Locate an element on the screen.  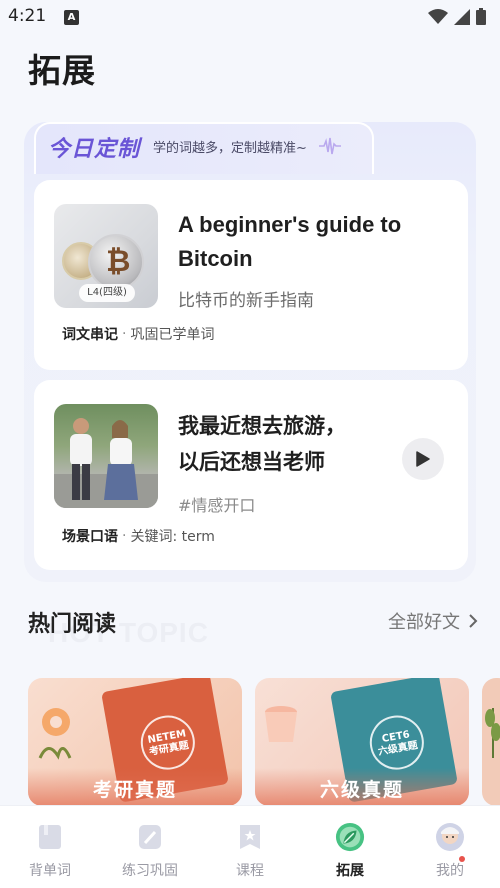
leaf-icon is located at coordinates (350, 837).